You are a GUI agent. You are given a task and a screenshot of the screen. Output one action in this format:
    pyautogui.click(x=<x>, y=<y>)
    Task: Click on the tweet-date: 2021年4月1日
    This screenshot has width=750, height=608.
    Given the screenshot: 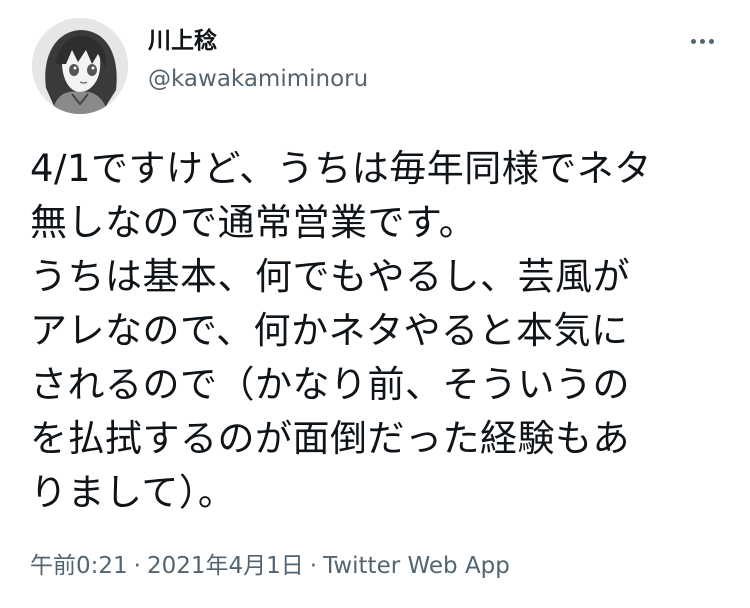 What is the action you would take?
    pyautogui.click(x=225, y=566)
    